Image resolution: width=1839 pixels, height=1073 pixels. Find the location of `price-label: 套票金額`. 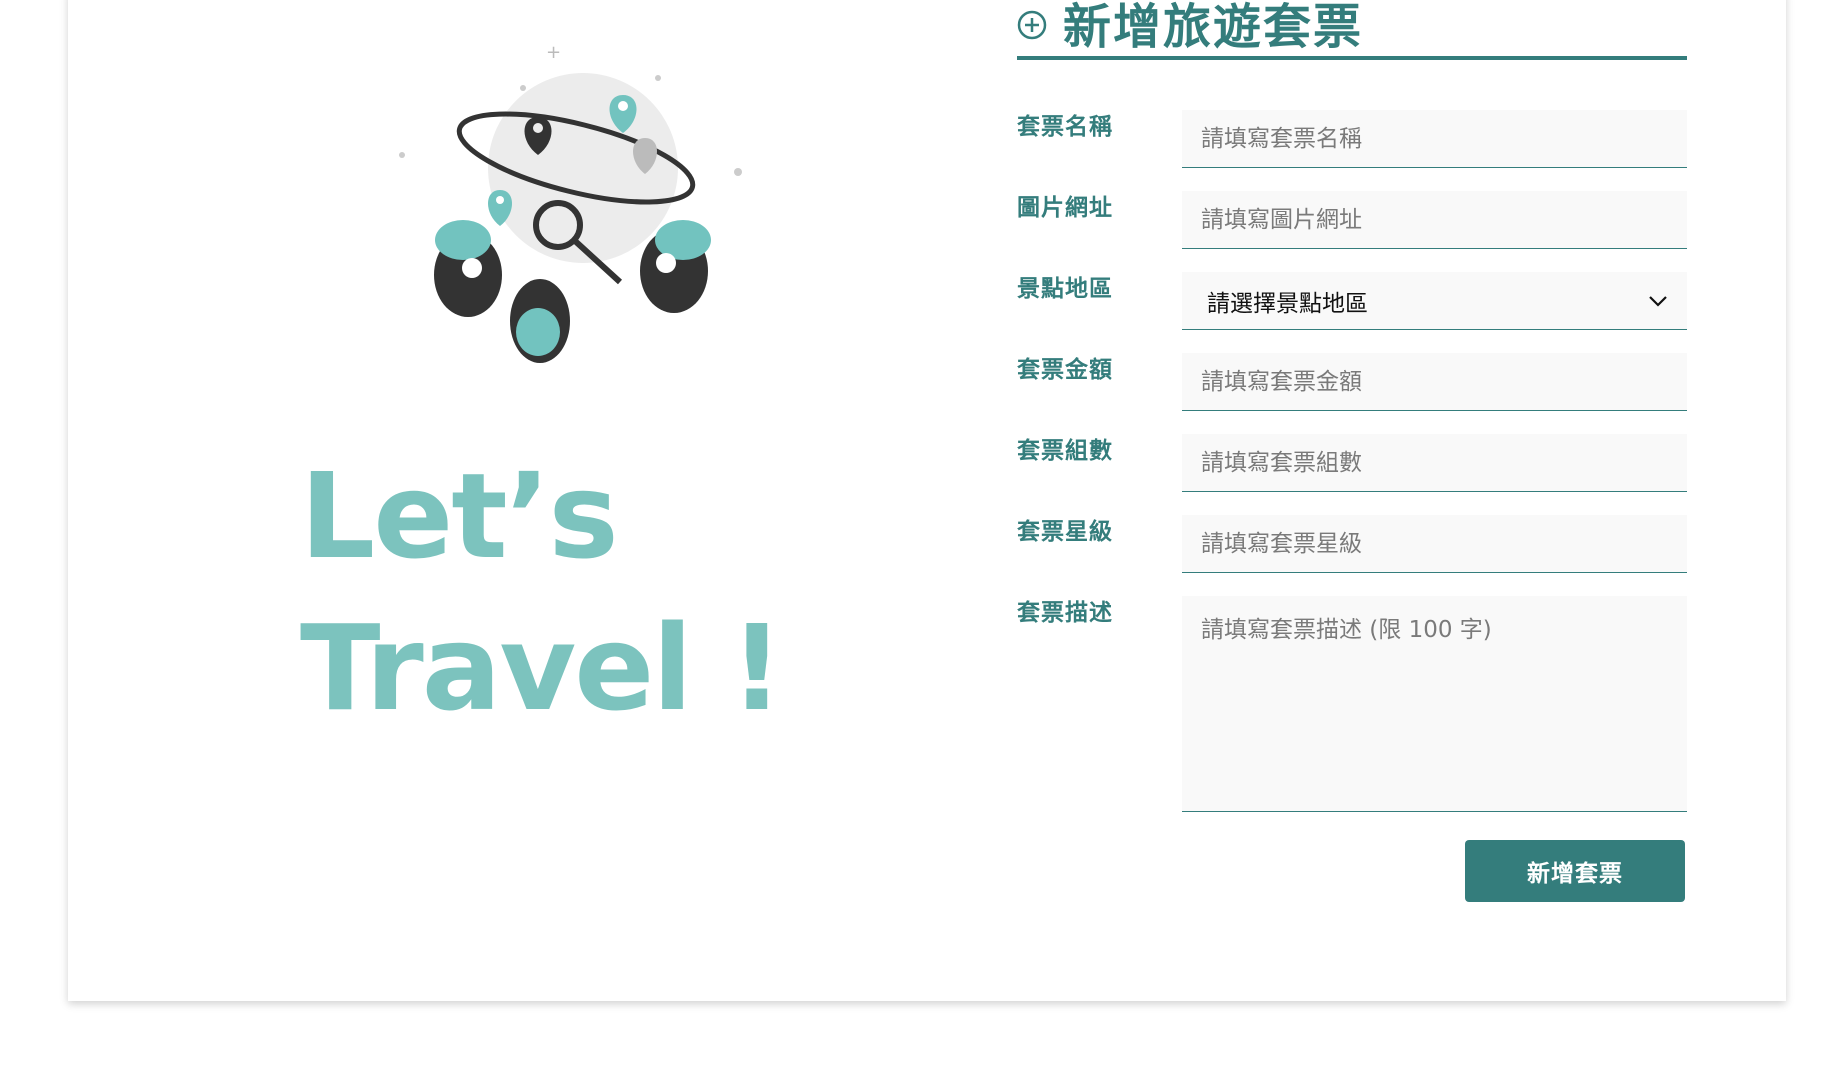

price-label: 套票金額 is located at coordinates (1065, 370).